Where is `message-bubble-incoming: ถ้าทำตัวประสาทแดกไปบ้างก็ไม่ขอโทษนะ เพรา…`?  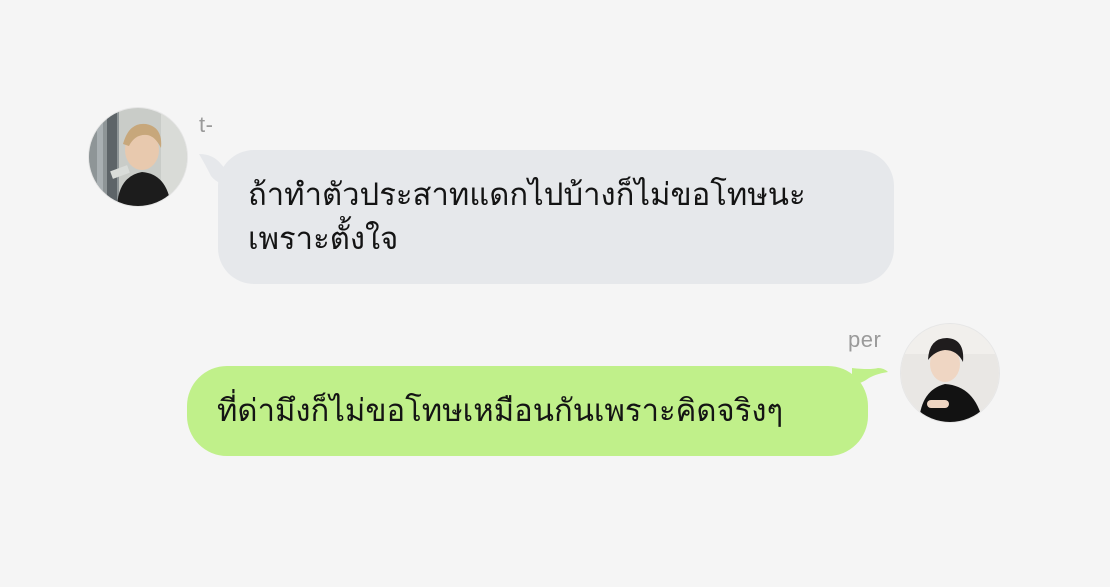
message-bubble-incoming: ถ้าทำตัวประสาทแดกไปบ้างก็ไม่ขอโทษนะ เพรา… is located at coordinates (556, 217).